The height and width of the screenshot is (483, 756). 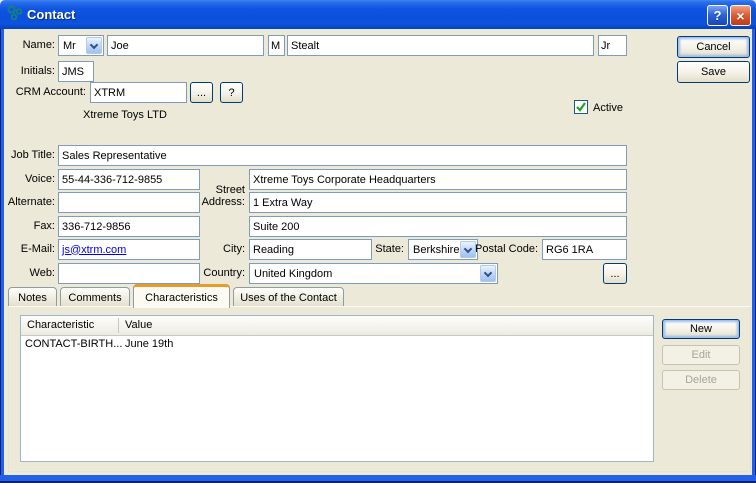 I want to click on first-name-input, so click(x=185, y=45).